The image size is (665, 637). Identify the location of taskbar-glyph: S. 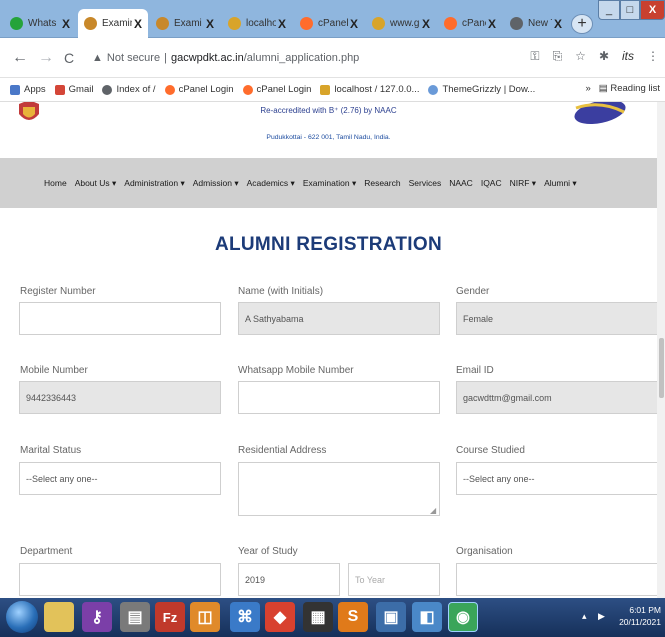
(353, 616).